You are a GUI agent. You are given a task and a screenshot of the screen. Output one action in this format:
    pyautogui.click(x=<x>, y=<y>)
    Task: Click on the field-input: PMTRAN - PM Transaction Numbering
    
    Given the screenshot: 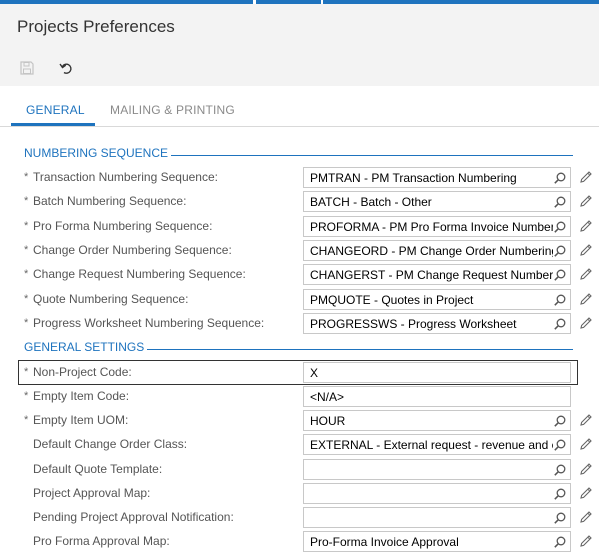 What is the action you would take?
    pyautogui.click(x=437, y=177)
    